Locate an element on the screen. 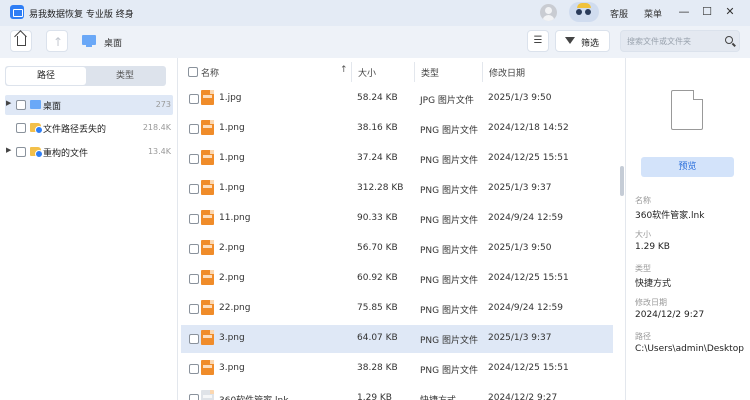 The image size is (750, 400). cell-name: 11.png is located at coordinates (235, 218).